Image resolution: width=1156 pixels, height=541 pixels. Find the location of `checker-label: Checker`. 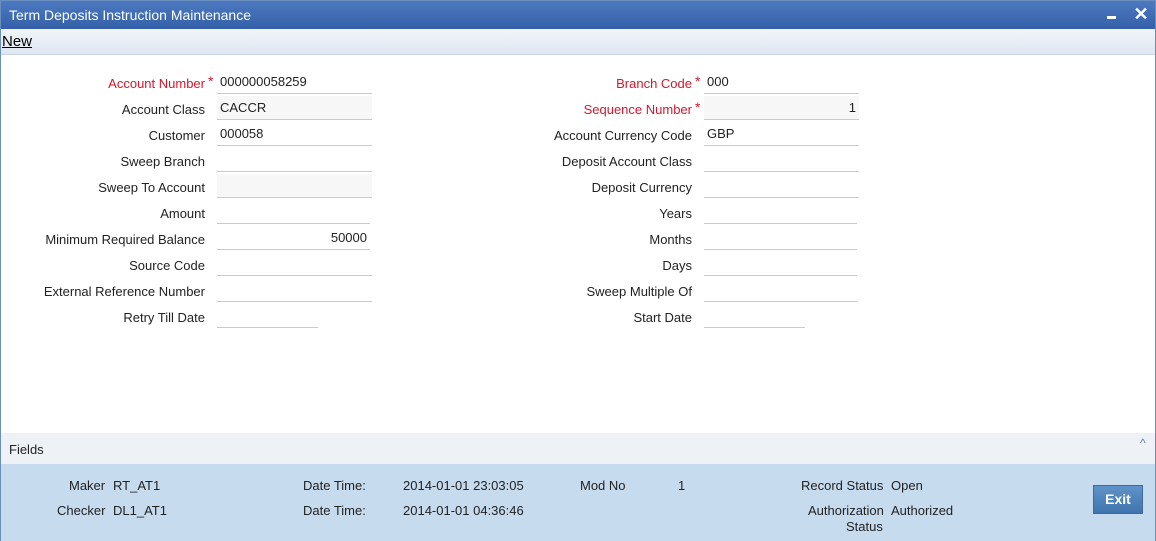

checker-label: Checker is located at coordinates (81, 510).